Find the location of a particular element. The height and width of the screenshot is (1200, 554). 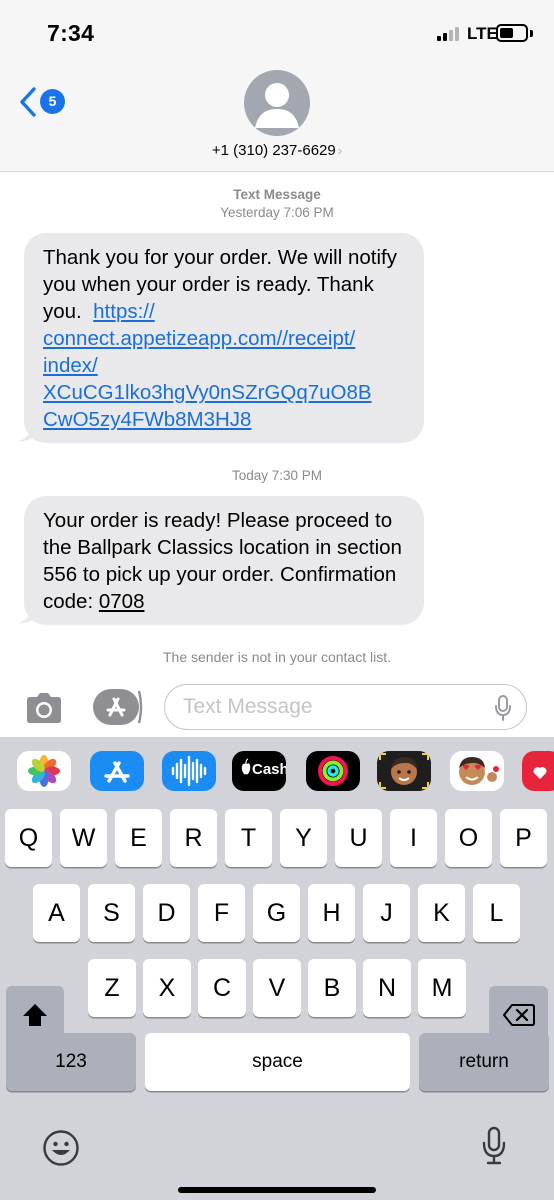

key-q: Q is located at coordinates (28, 838).